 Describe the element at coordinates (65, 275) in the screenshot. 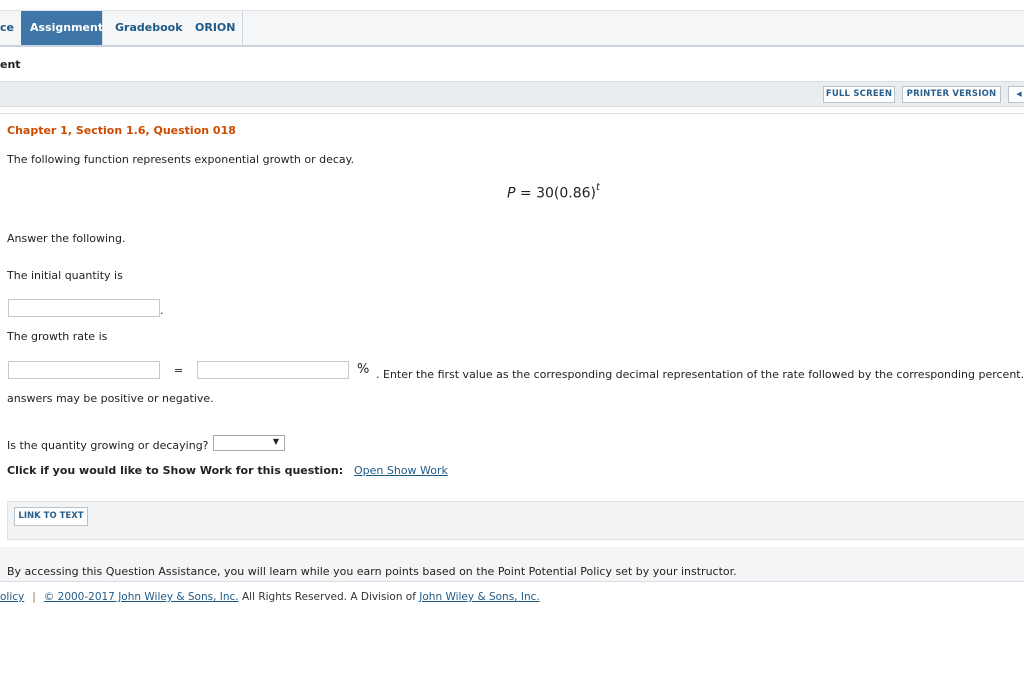

I see `initial-quantity-label: The initial quantity is` at that location.